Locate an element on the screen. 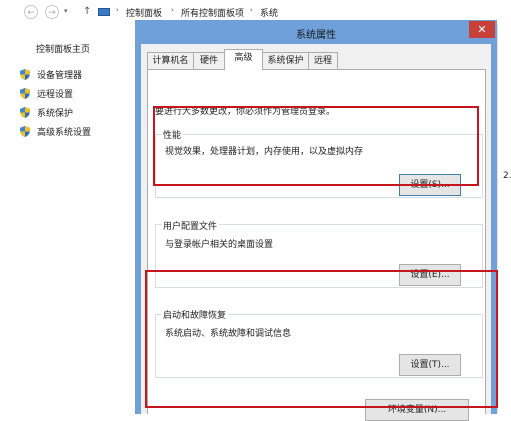  user-profiles-group-title: 用户配置文件 is located at coordinates (190, 225).